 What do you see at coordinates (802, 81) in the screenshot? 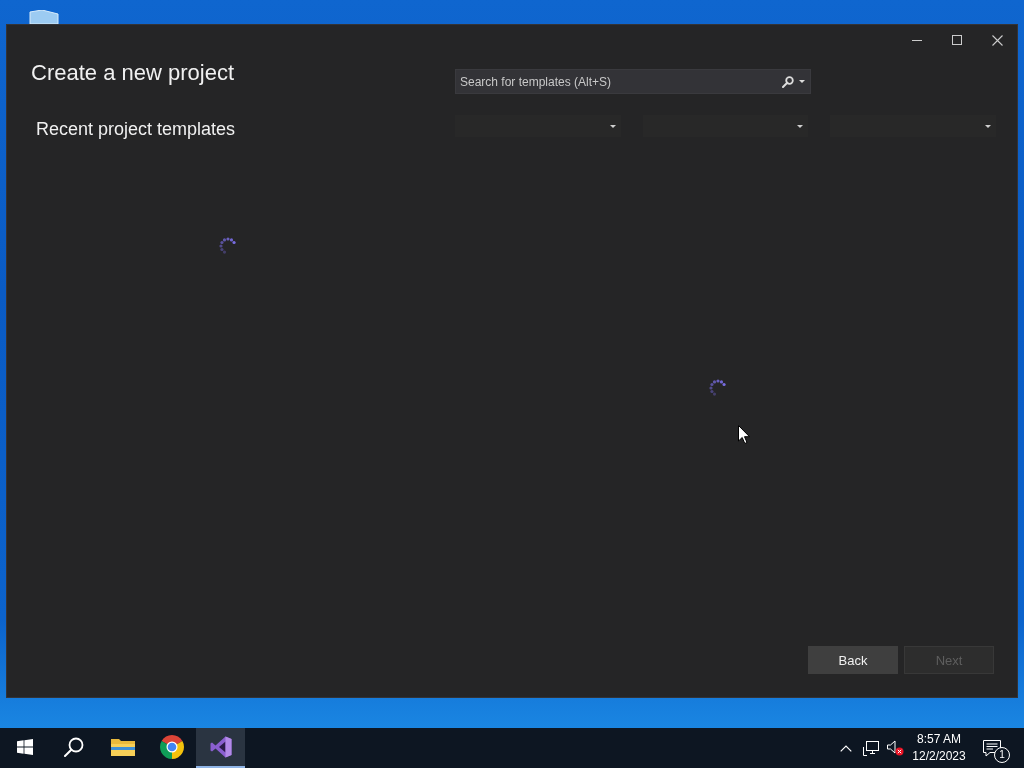
I see `caret-down-icon` at bounding box center [802, 81].